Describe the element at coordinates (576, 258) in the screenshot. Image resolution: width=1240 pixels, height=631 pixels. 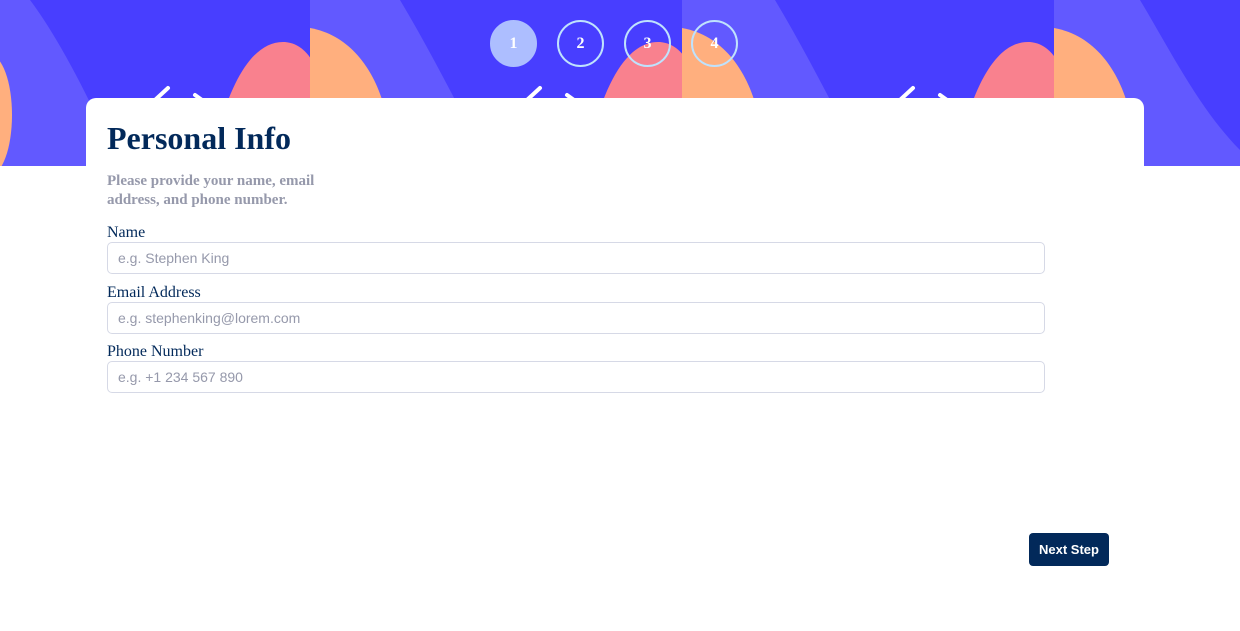
I see `name-input` at that location.